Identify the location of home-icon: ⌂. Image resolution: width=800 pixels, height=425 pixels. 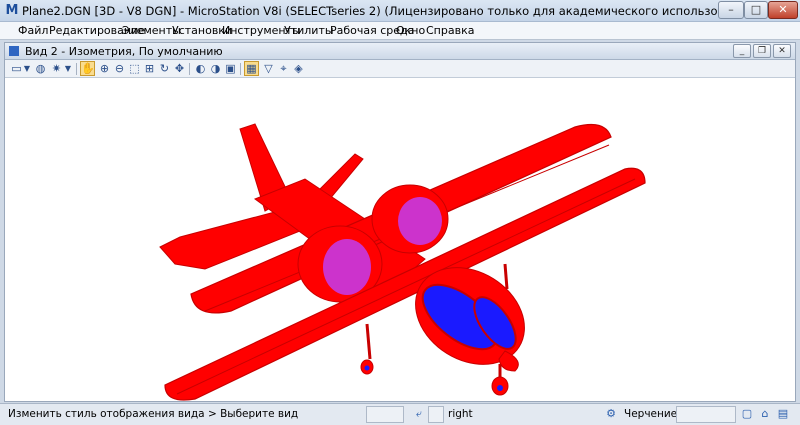
(765, 414).